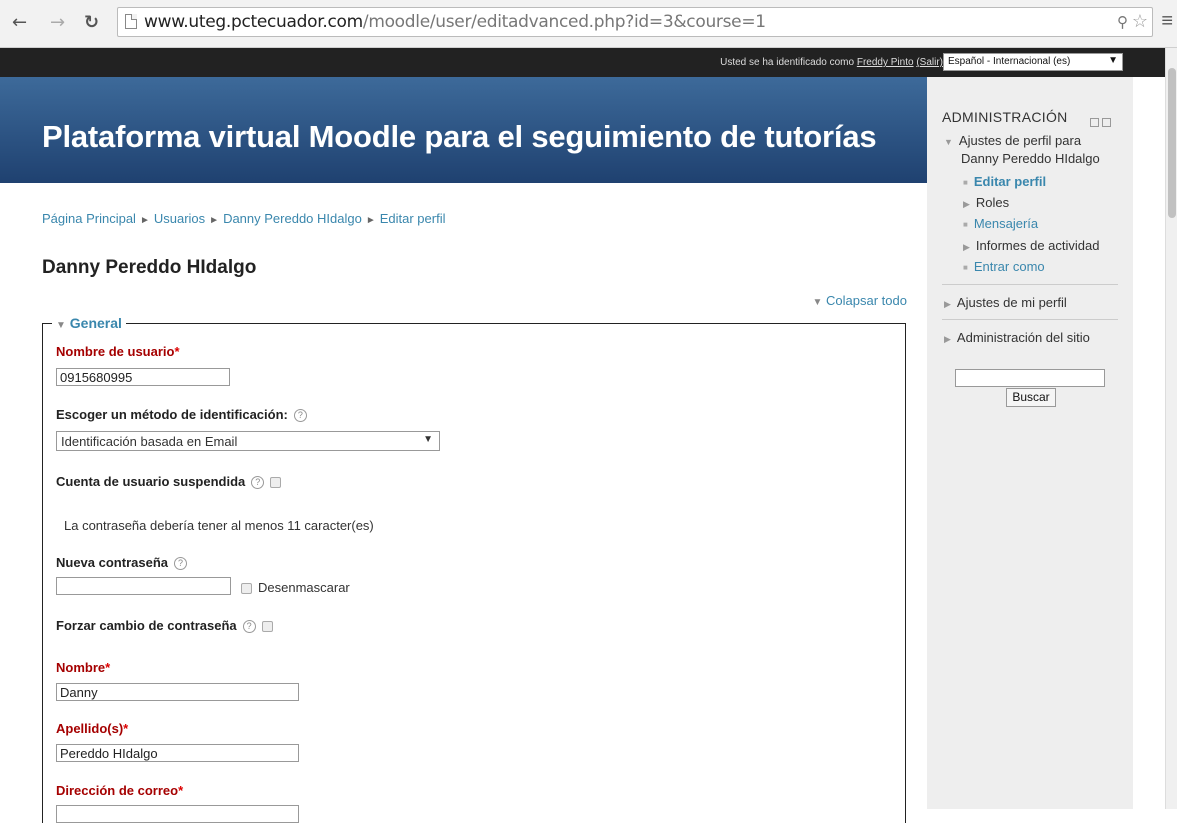  I want to click on sidebar-item-edit-profile: ■ Editar perfil, so click(1004, 181).